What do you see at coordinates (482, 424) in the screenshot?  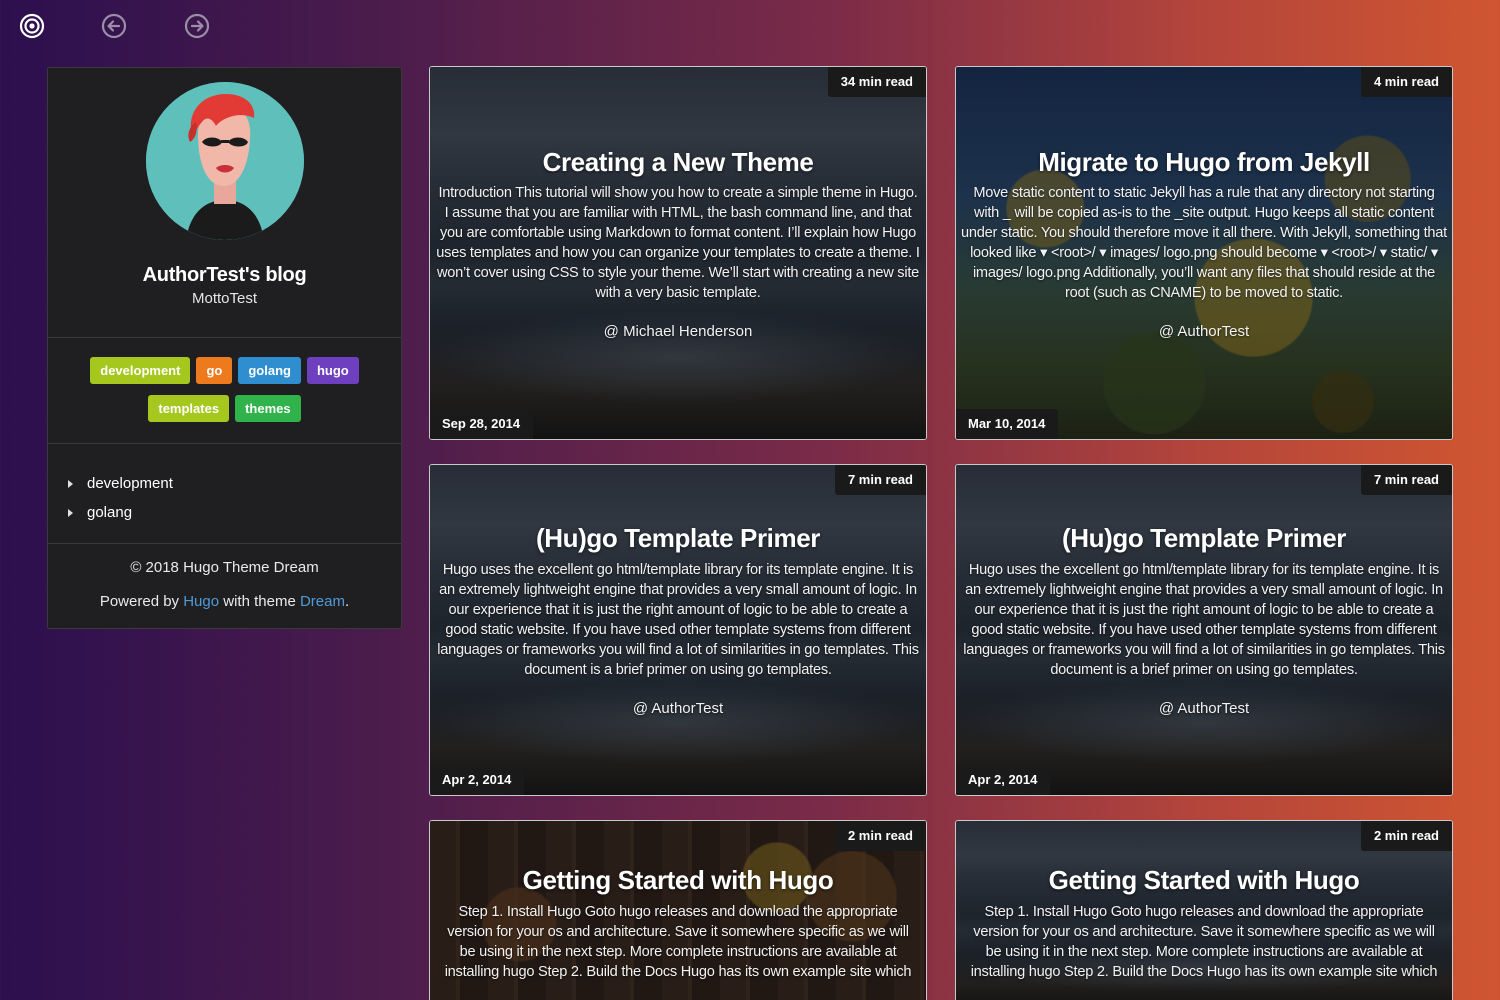 I see `post-date: Sep 28, 2014` at bounding box center [482, 424].